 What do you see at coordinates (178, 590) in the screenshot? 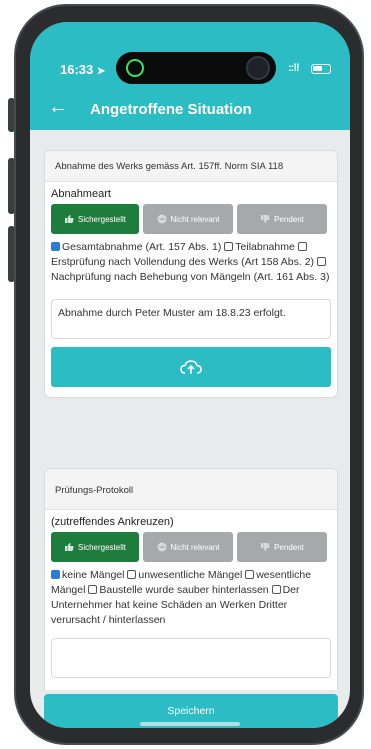
I see `option-baustelle-sauber: Baustelle wurde sauber hinterlassen` at bounding box center [178, 590].